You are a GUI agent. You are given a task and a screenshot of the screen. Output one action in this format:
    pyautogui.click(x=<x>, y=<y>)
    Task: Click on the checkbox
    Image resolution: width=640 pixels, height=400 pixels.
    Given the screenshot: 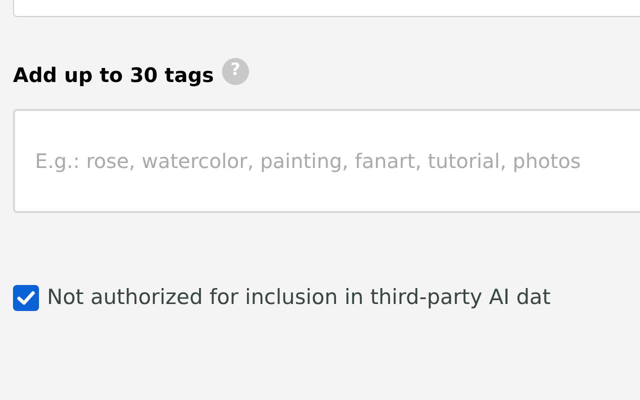 What is the action you would take?
    pyautogui.click(x=26, y=297)
    